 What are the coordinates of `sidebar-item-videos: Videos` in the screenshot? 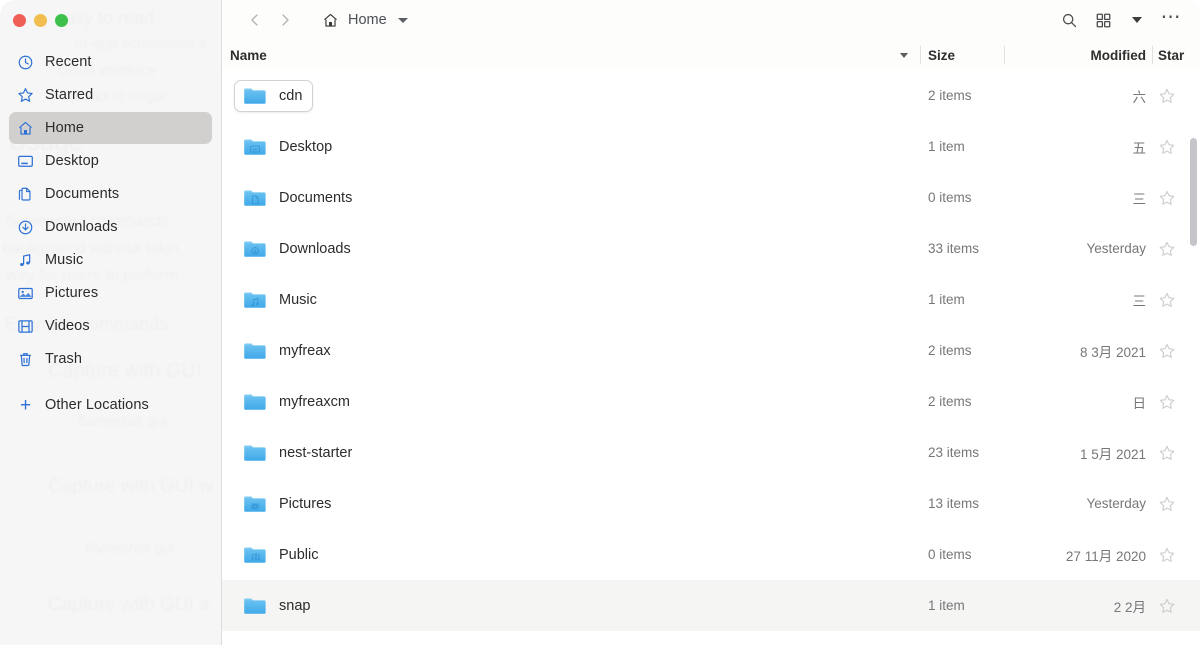 It's located at (110, 326).